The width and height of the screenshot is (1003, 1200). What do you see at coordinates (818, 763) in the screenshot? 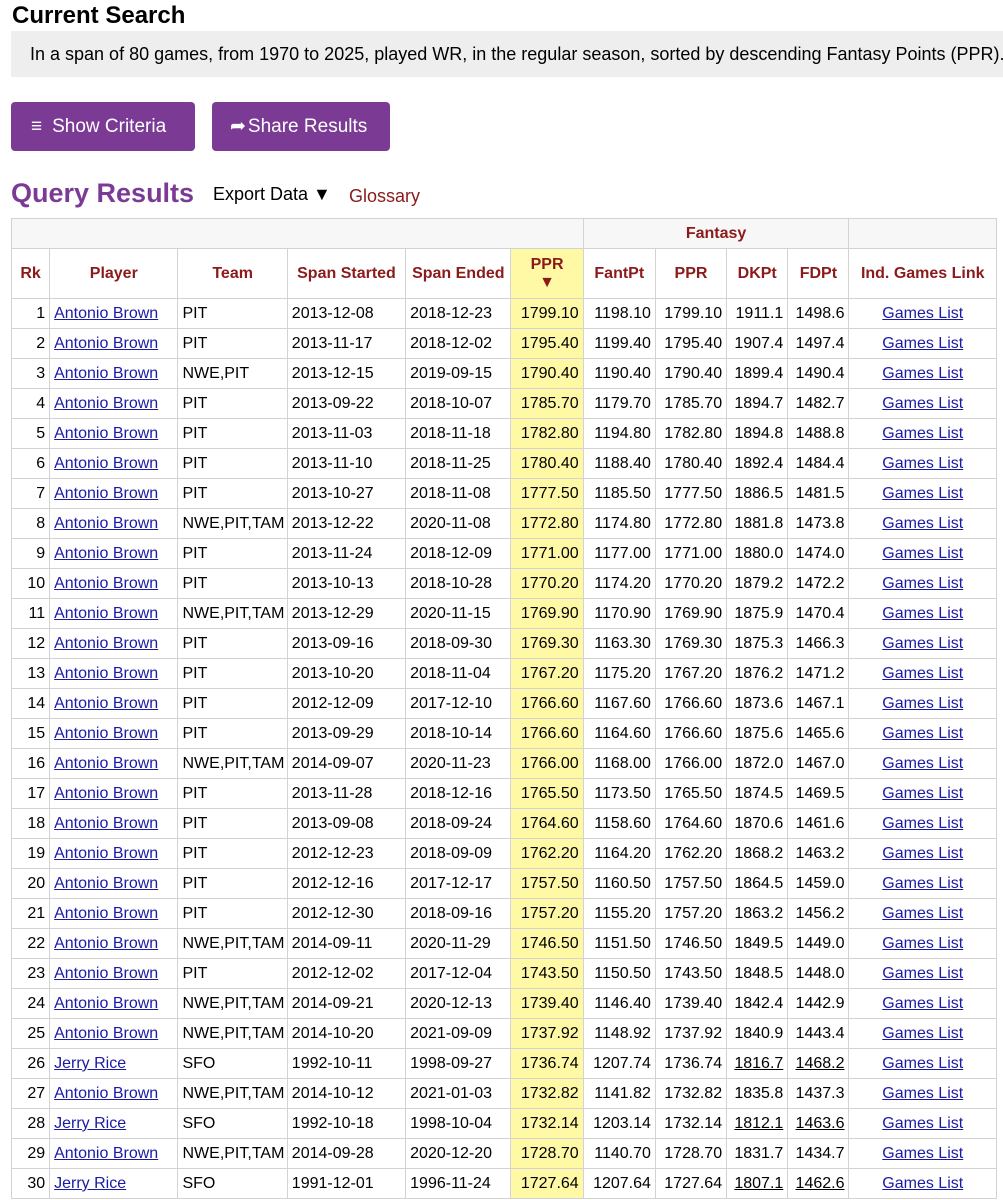
I see `row-fdpt-cell: 1467.0` at bounding box center [818, 763].